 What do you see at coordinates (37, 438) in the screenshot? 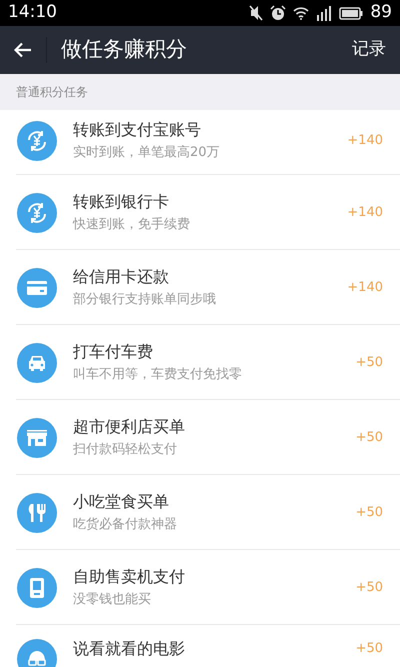
I see `shop-icon` at bounding box center [37, 438].